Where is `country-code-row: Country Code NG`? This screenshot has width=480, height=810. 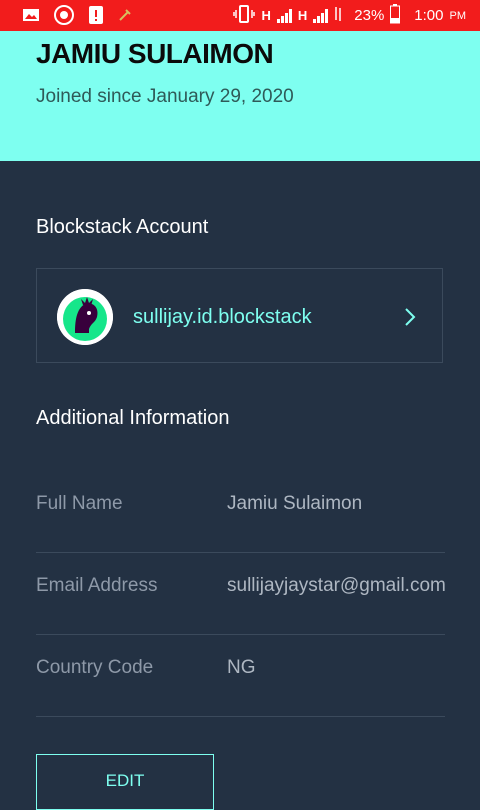 country-code-row: Country Code NG is located at coordinates (240, 676).